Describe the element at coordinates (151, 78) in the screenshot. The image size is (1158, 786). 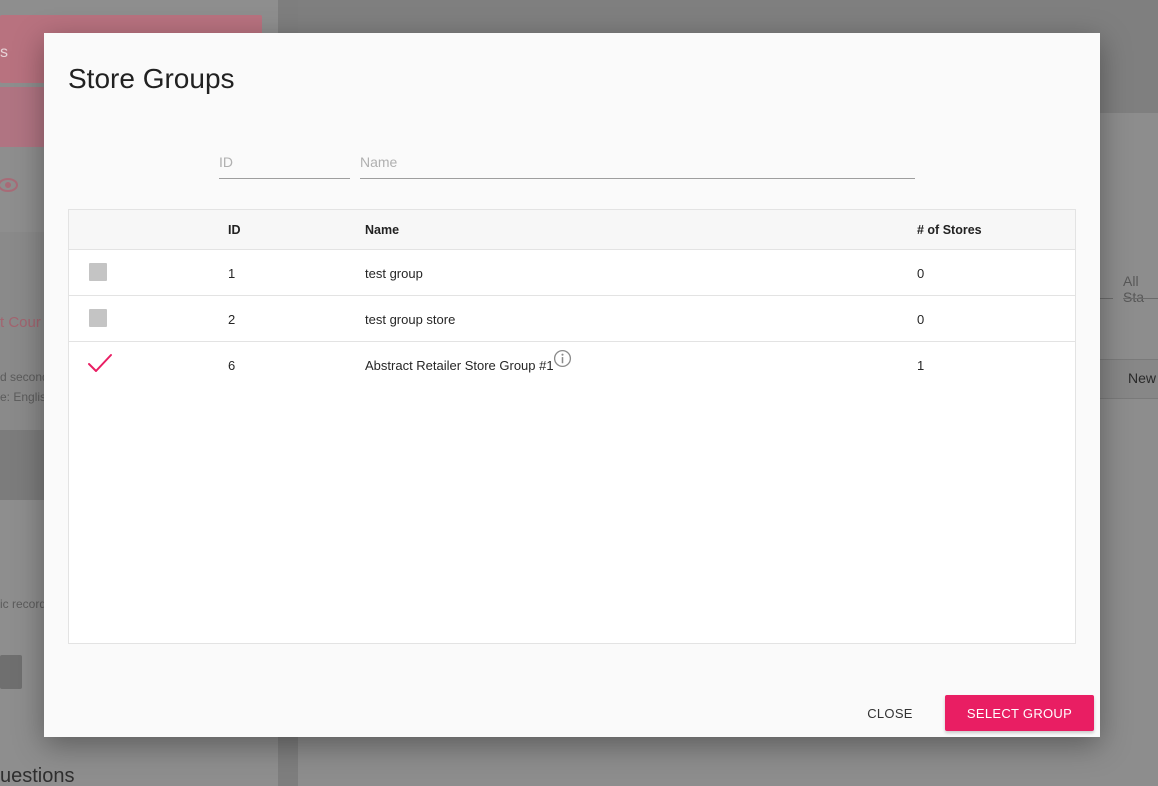
I see `dialog-title: Store Groups` at that location.